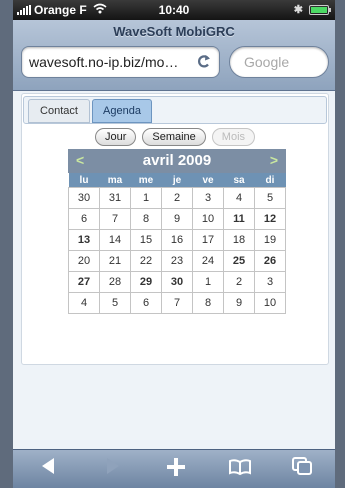 The image size is (345, 488). What do you see at coordinates (204, 63) in the screenshot?
I see `reload-icon` at bounding box center [204, 63].